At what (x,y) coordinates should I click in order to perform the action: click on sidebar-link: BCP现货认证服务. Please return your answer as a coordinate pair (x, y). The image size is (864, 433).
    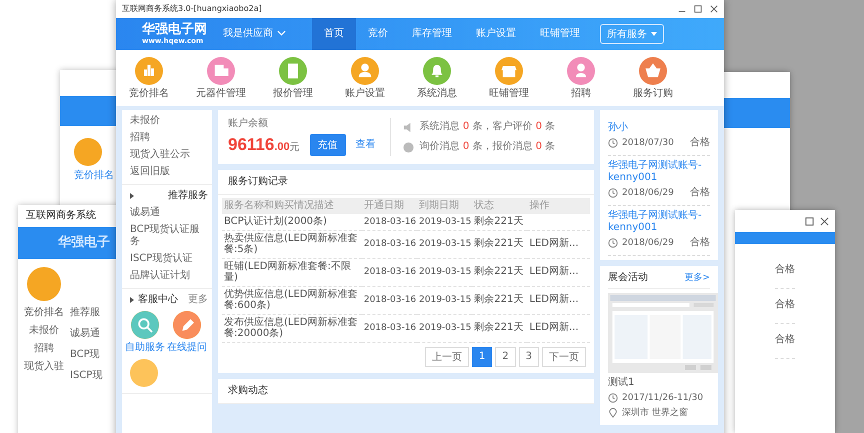
    Looking at the image, I should click on (169, 236).